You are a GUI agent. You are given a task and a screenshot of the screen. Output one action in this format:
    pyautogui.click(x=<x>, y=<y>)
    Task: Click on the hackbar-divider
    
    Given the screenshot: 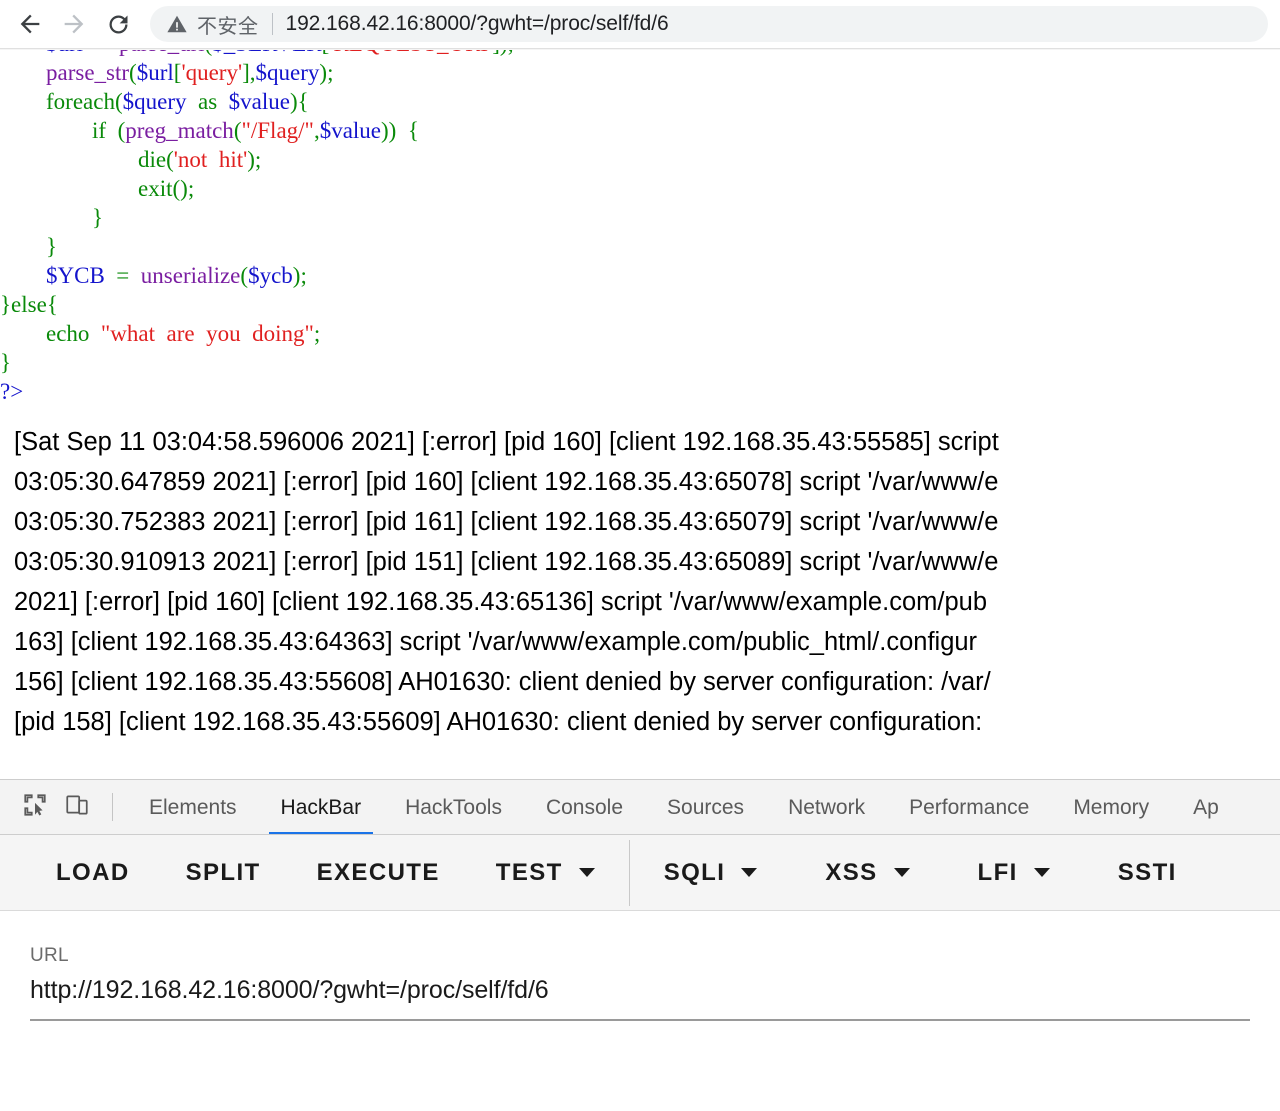 What is the action you would take?
    pyautogui.click(x=629, y=872)
    